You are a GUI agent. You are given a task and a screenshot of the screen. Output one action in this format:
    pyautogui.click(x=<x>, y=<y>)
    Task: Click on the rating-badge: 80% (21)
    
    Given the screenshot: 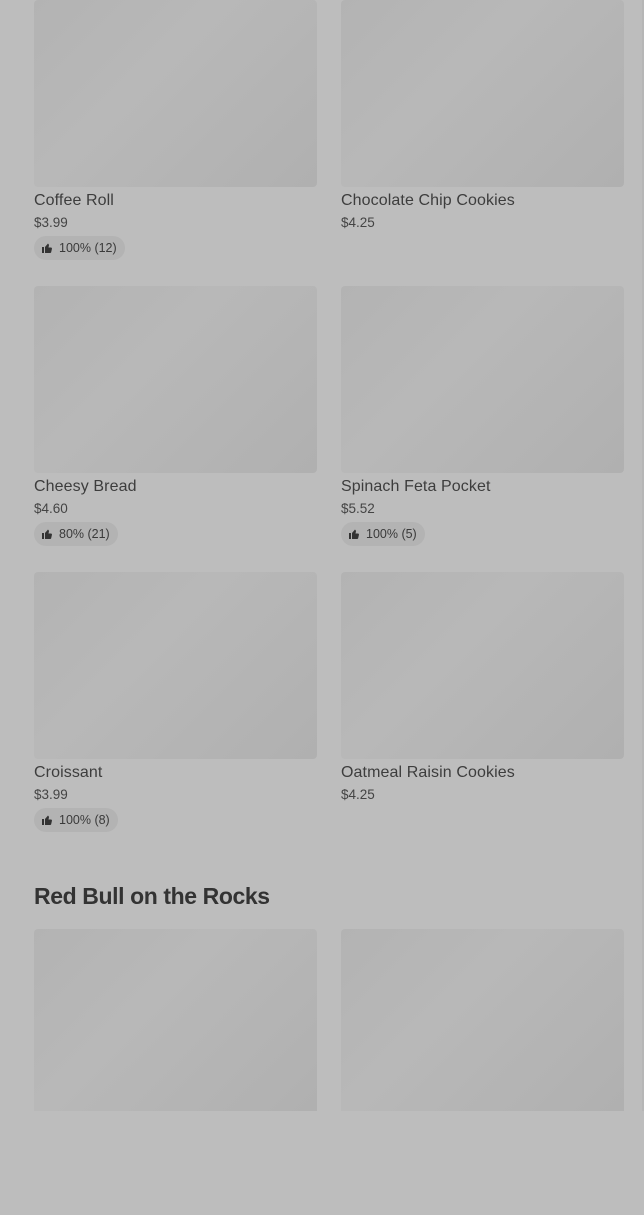 What is the action you would take?
    pyautogui.click(x=76, y=534)
    